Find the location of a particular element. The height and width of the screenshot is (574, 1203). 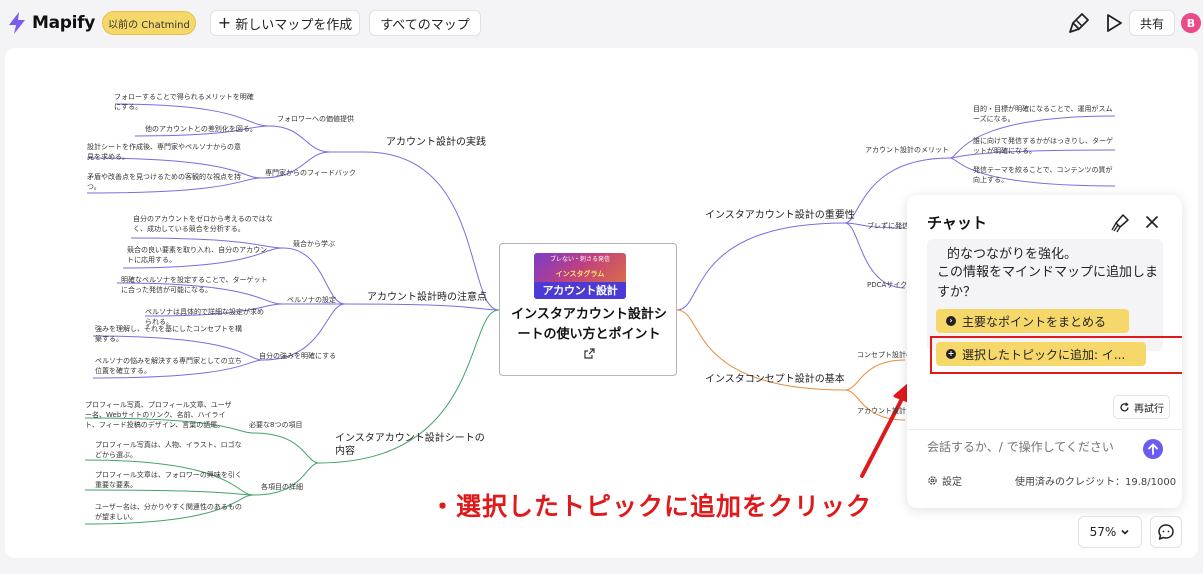

leaf-note: 競合の良い要素を取り入れ、自分のアカウントに応用する。 is located at coordinates (199, 255).